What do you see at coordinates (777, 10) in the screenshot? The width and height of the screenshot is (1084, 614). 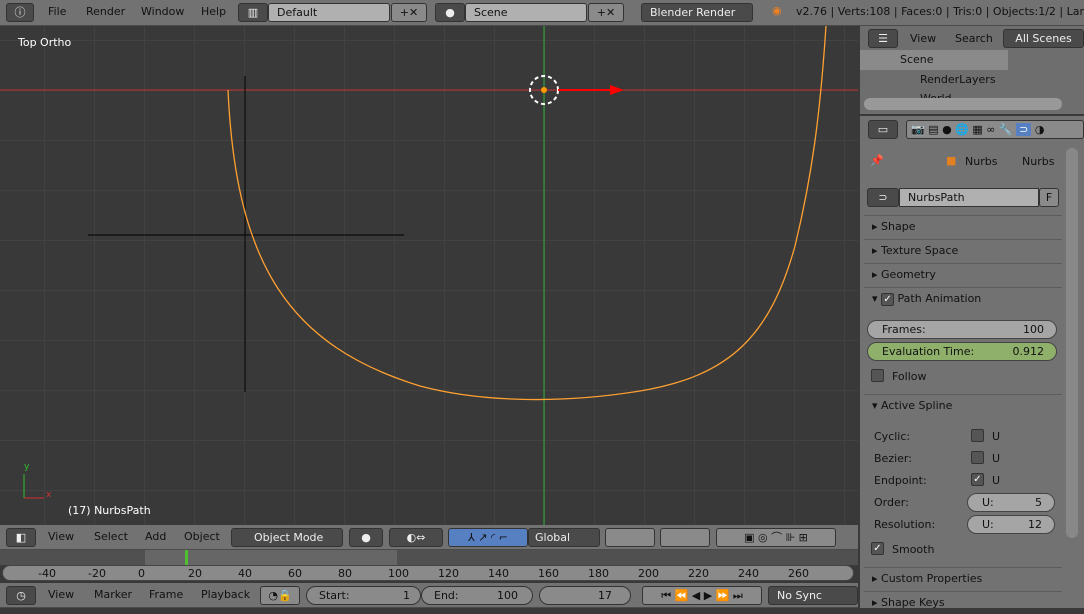 I see `blender-logo-icon: ◉` at bounding box center [777, 10].